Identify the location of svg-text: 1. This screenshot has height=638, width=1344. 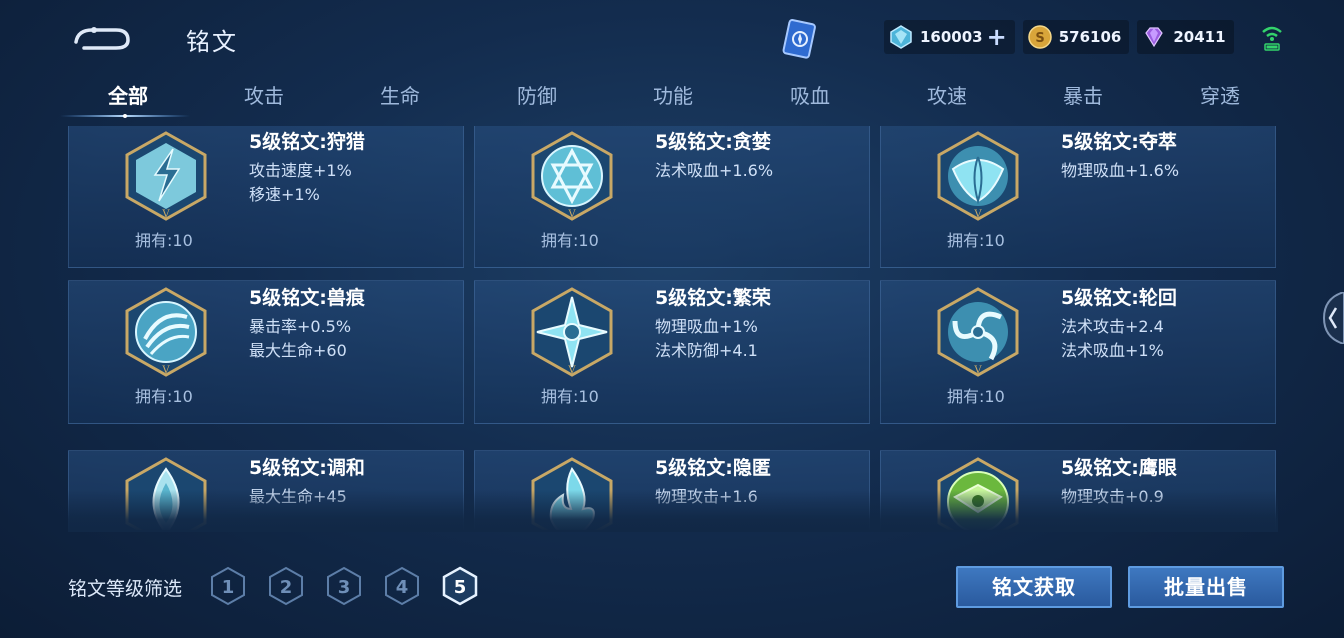
(228, 587).